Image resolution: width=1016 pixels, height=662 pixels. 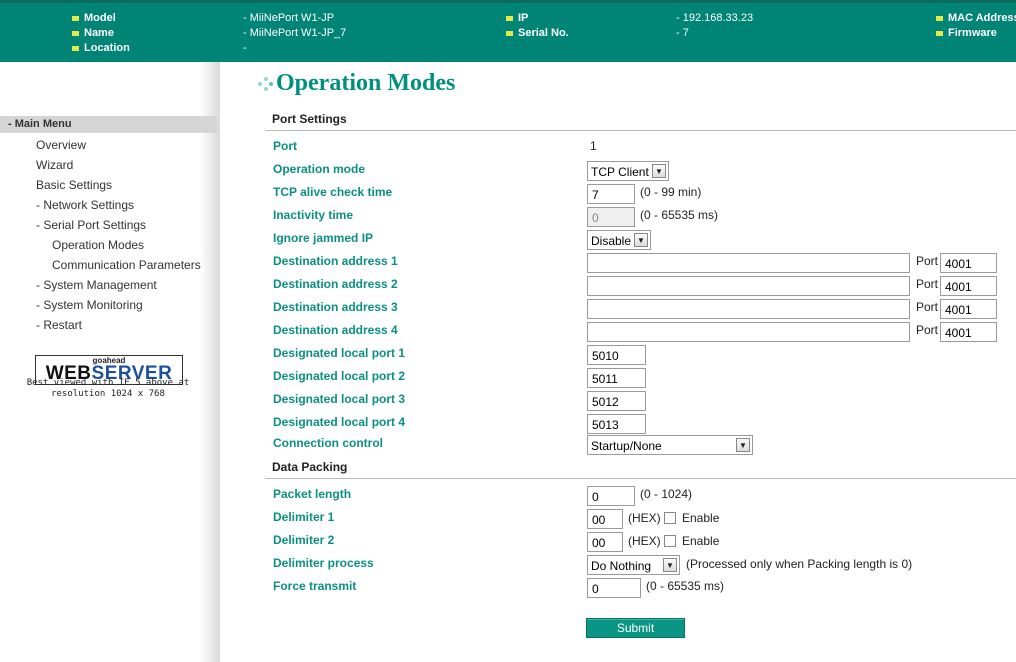 What do you see at coordinates (126, 265) in the screenshot?
I see `sidebar-item-communication-parameters: Communication Parameters` at bounding box center [126, 265].